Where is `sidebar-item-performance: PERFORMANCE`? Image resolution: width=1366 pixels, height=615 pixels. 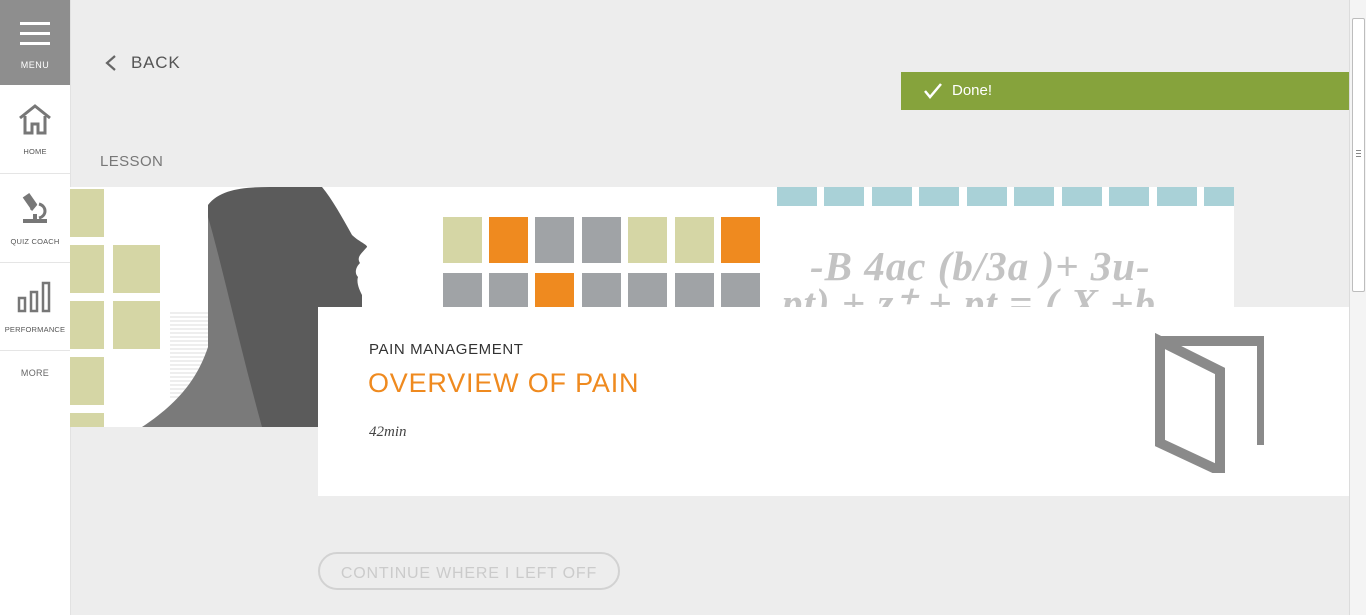 sidebar-item-performance: PERFORMANCE is located at coordinates (35, 306).